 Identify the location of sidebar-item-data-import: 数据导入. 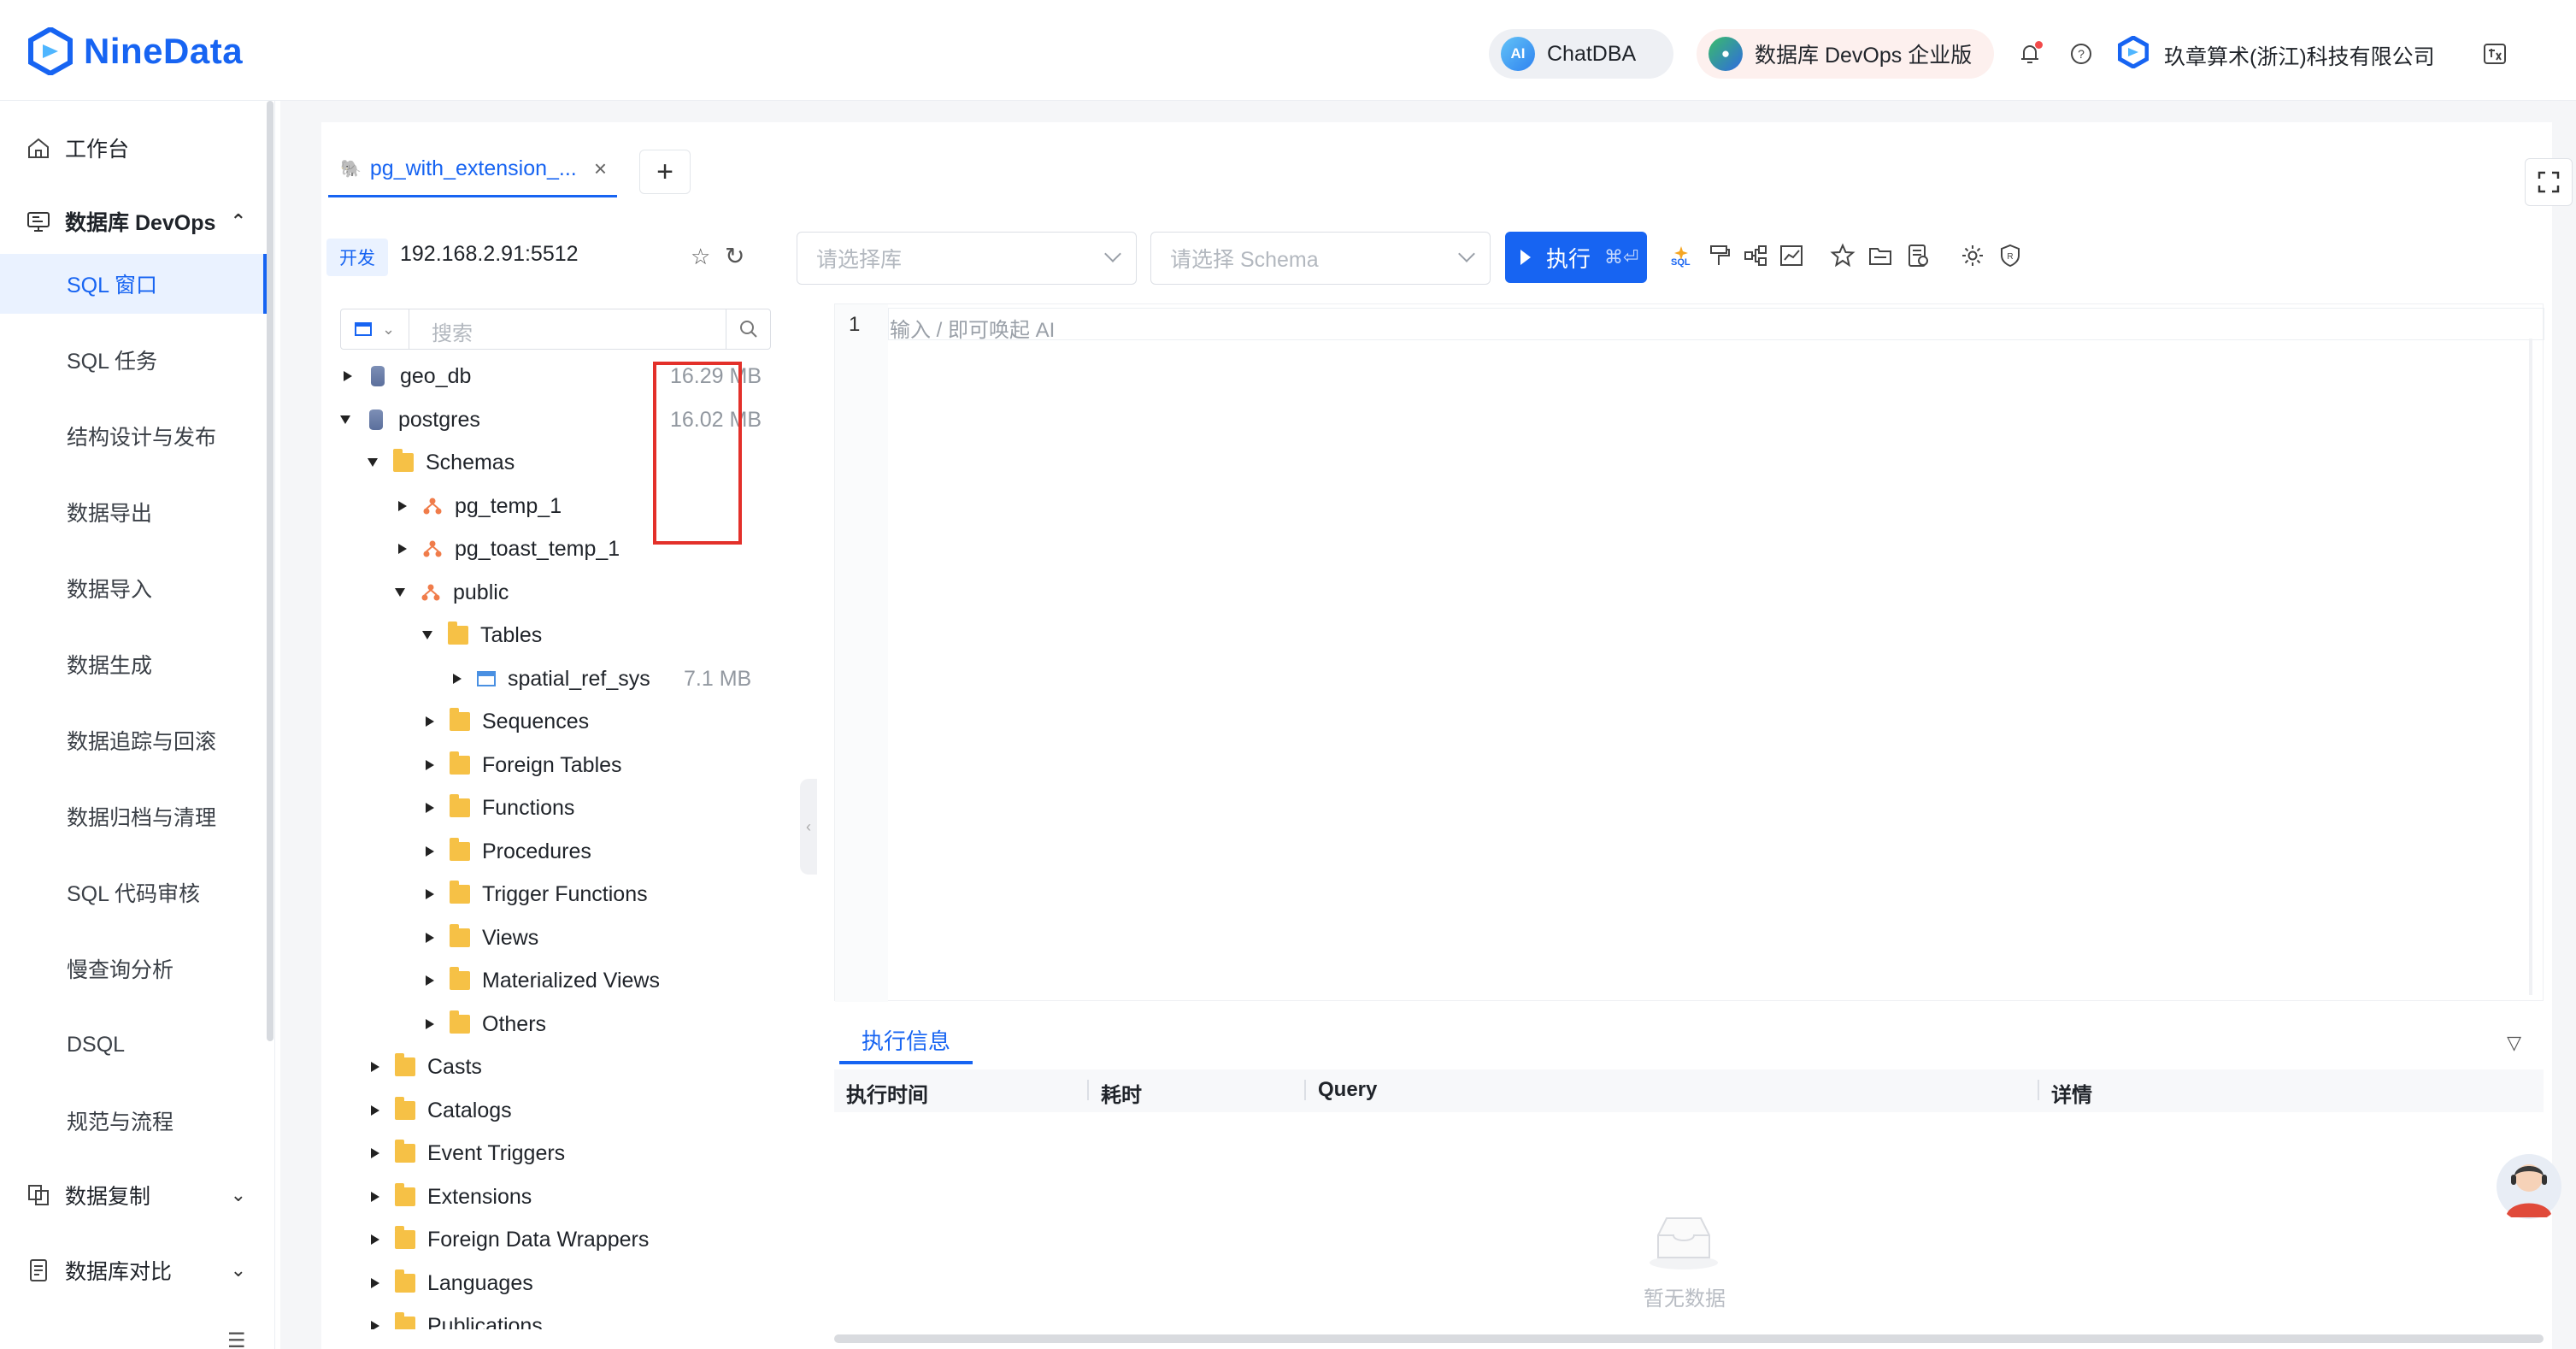
(133, 588).